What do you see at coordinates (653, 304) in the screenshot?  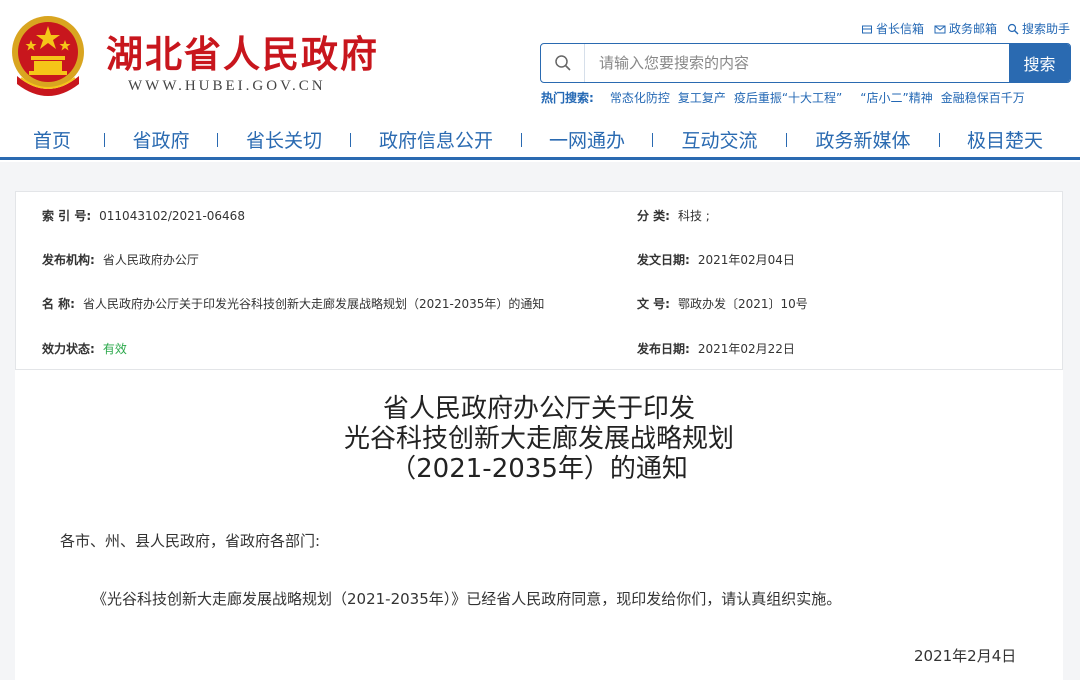 I see `doc-number-key: 文 号:` at bounding box center [653, 304].